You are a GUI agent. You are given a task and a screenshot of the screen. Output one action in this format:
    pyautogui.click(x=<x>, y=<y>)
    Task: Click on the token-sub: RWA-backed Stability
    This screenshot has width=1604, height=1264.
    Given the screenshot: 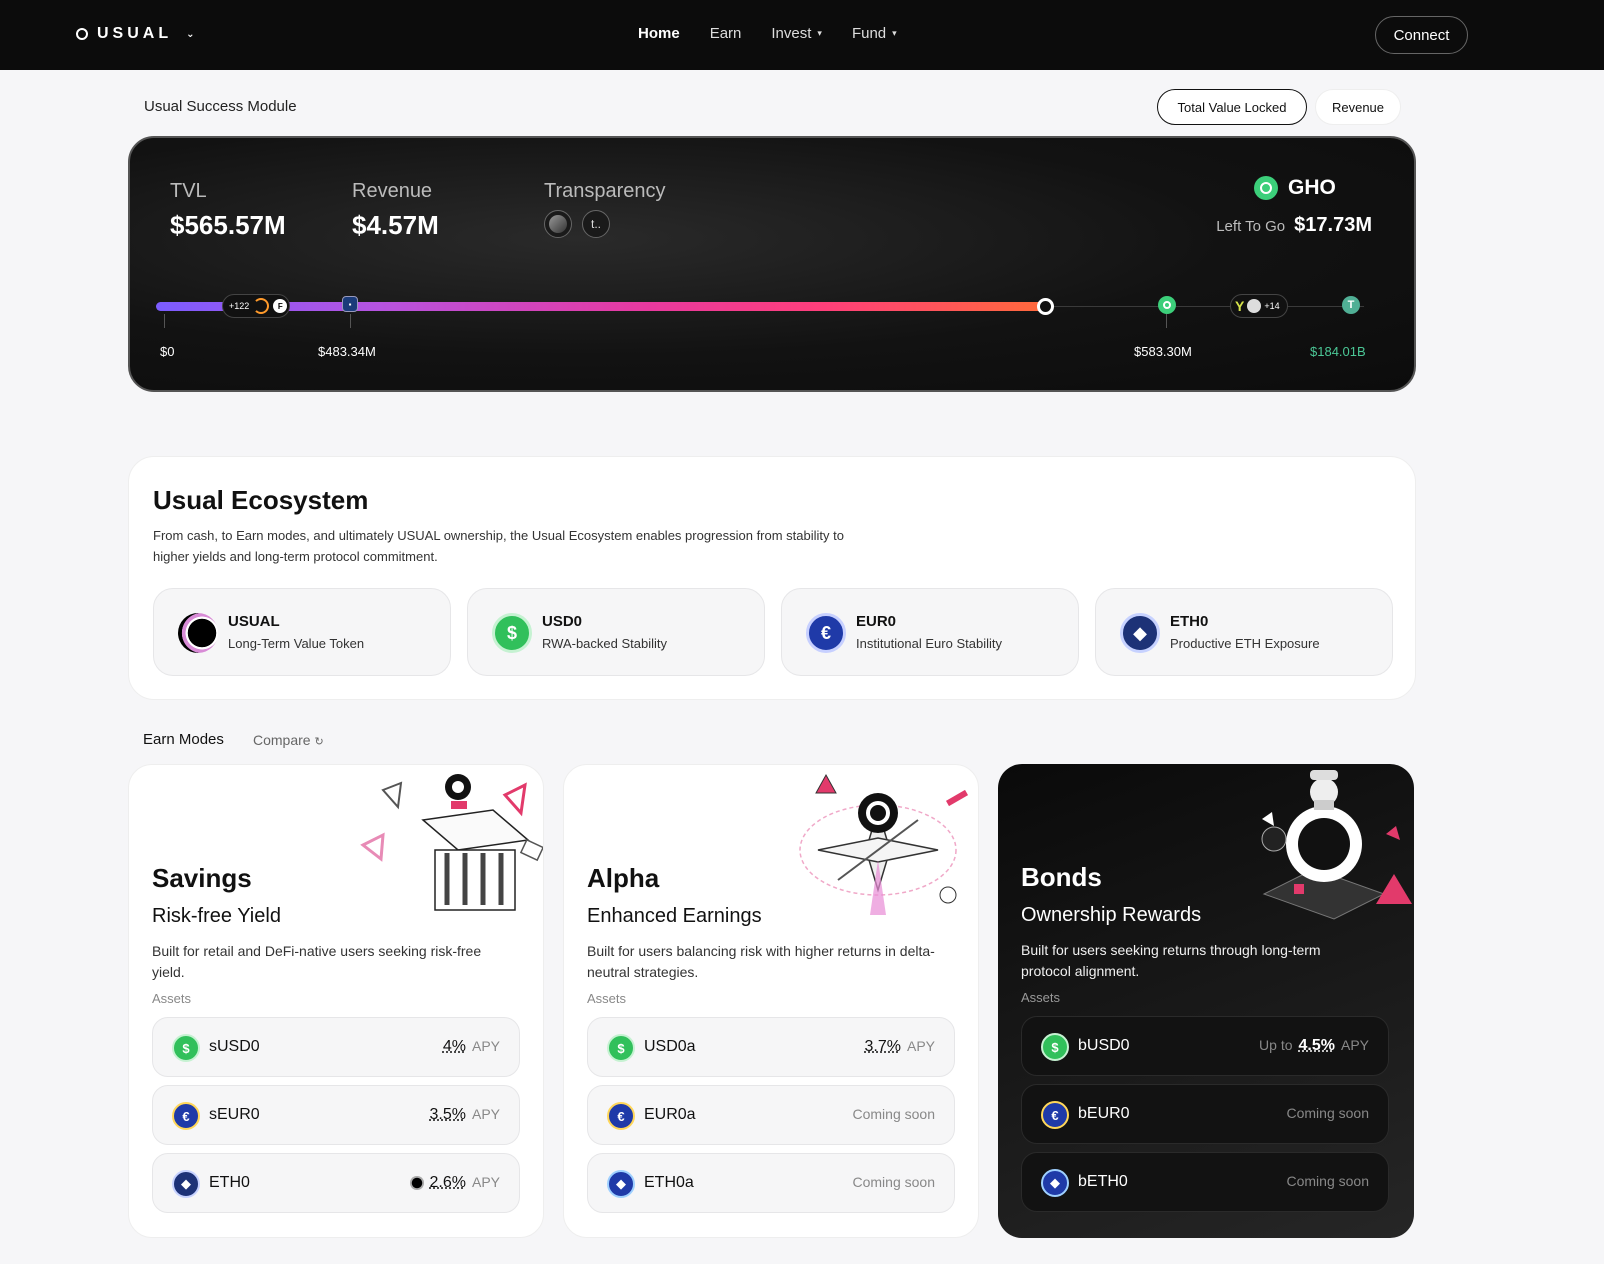 What is the action you would take?
    pyautogui.click(x=604, y=643)
    